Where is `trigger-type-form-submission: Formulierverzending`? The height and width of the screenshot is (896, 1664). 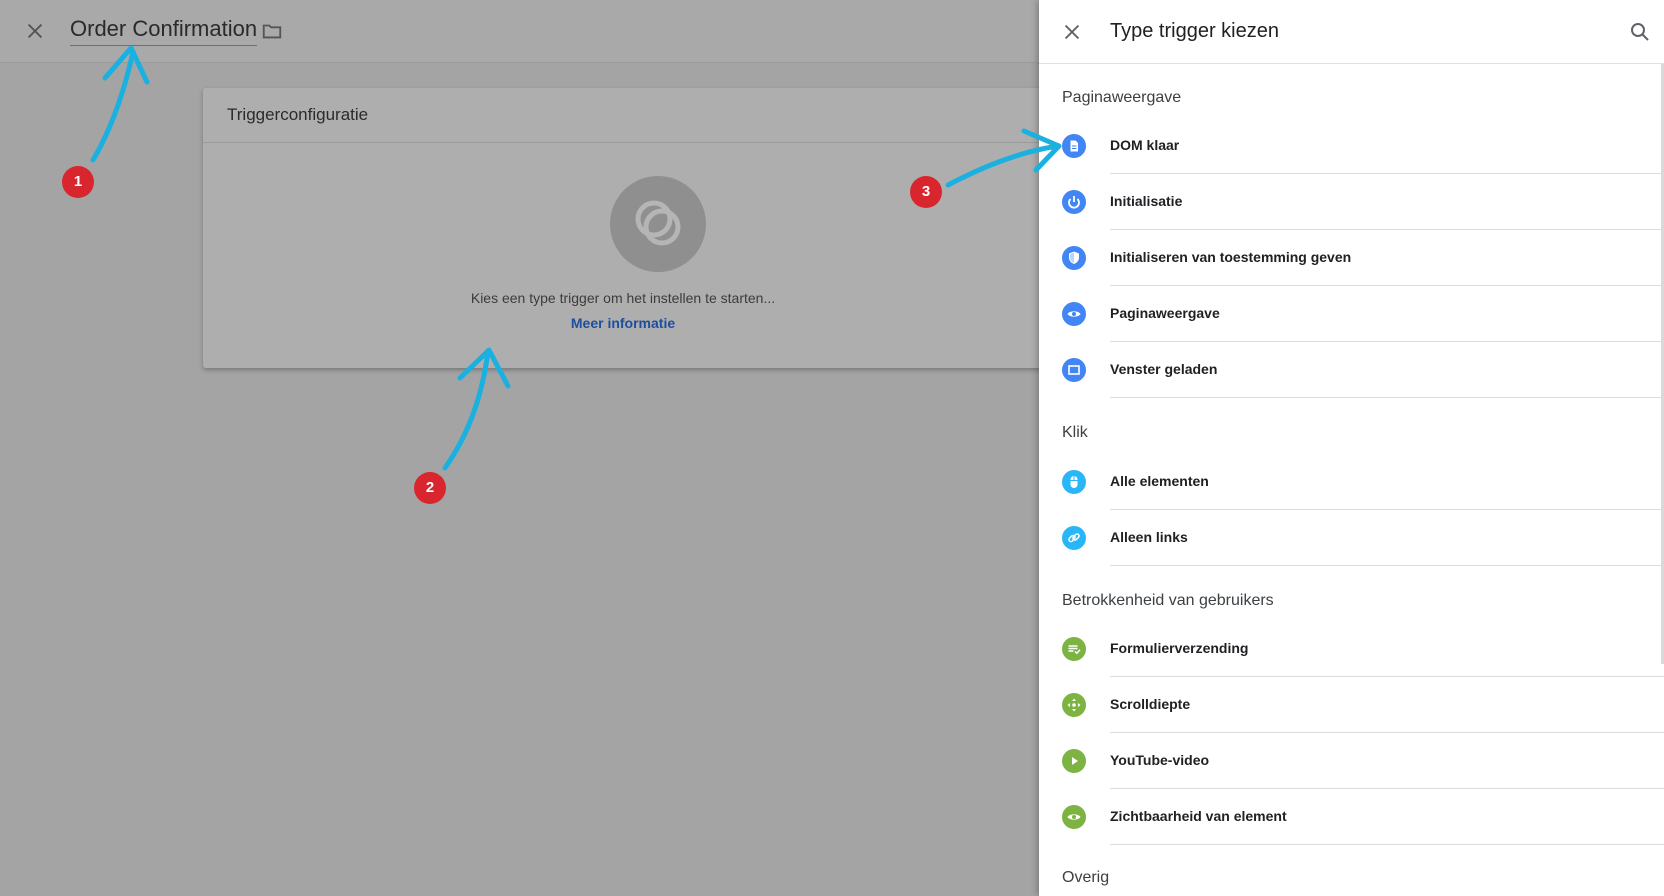 trigger-type-form-submission: Formulierverzending is located at coordinates (1351, 649).